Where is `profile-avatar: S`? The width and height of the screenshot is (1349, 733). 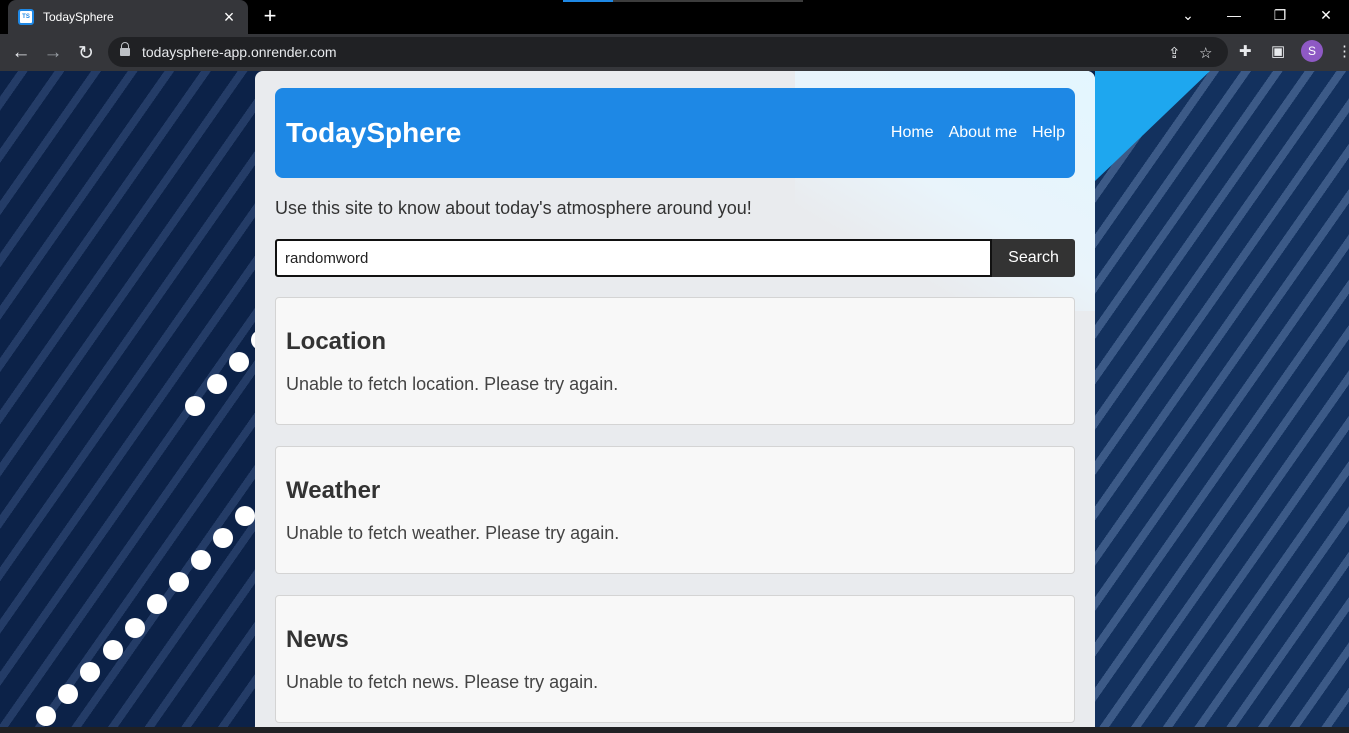 profile-avatar: S is located at coordinates (1312, 51).